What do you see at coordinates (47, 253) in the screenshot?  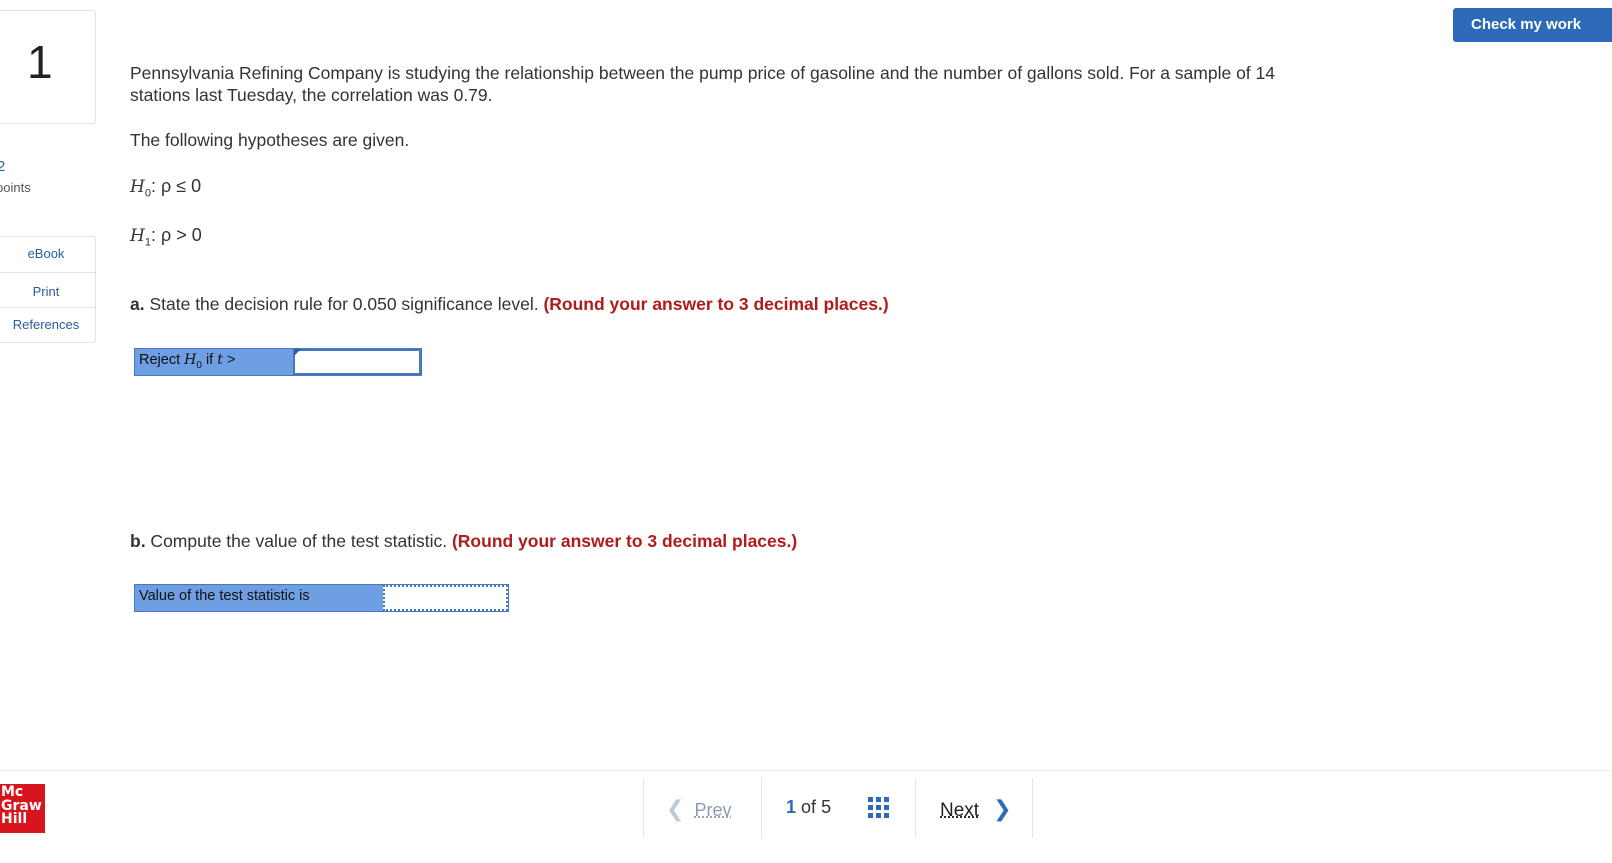 I see `ebook-link: eBook` at bounding box center [47, 253].